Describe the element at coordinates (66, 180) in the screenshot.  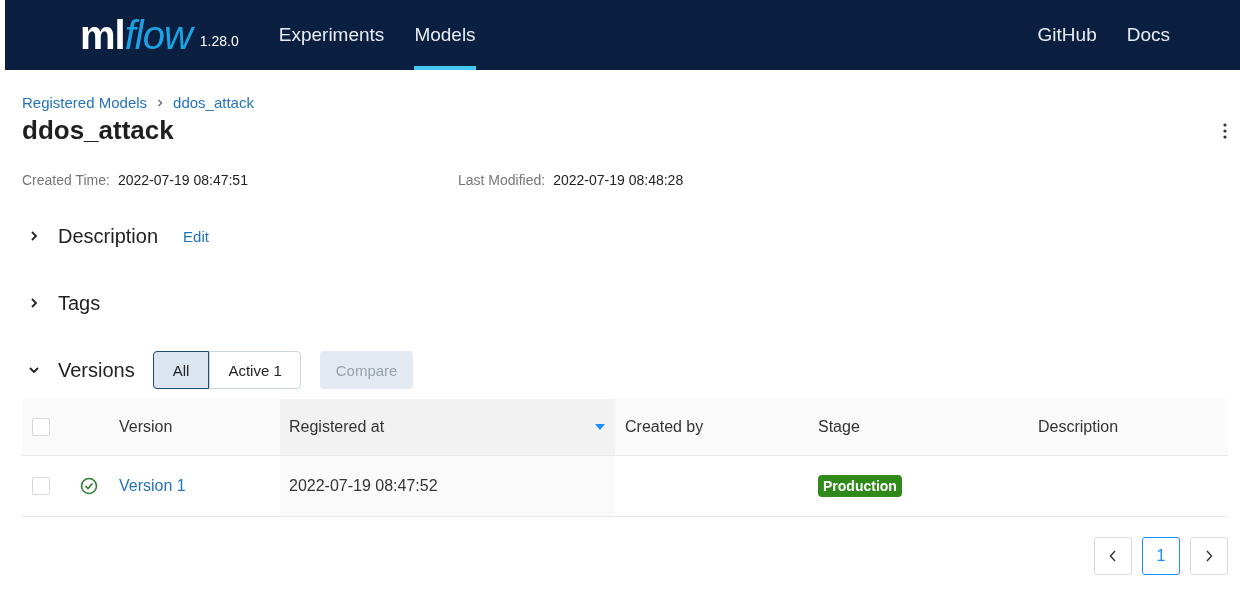
I see `meta-label: Created Time:` at that location.